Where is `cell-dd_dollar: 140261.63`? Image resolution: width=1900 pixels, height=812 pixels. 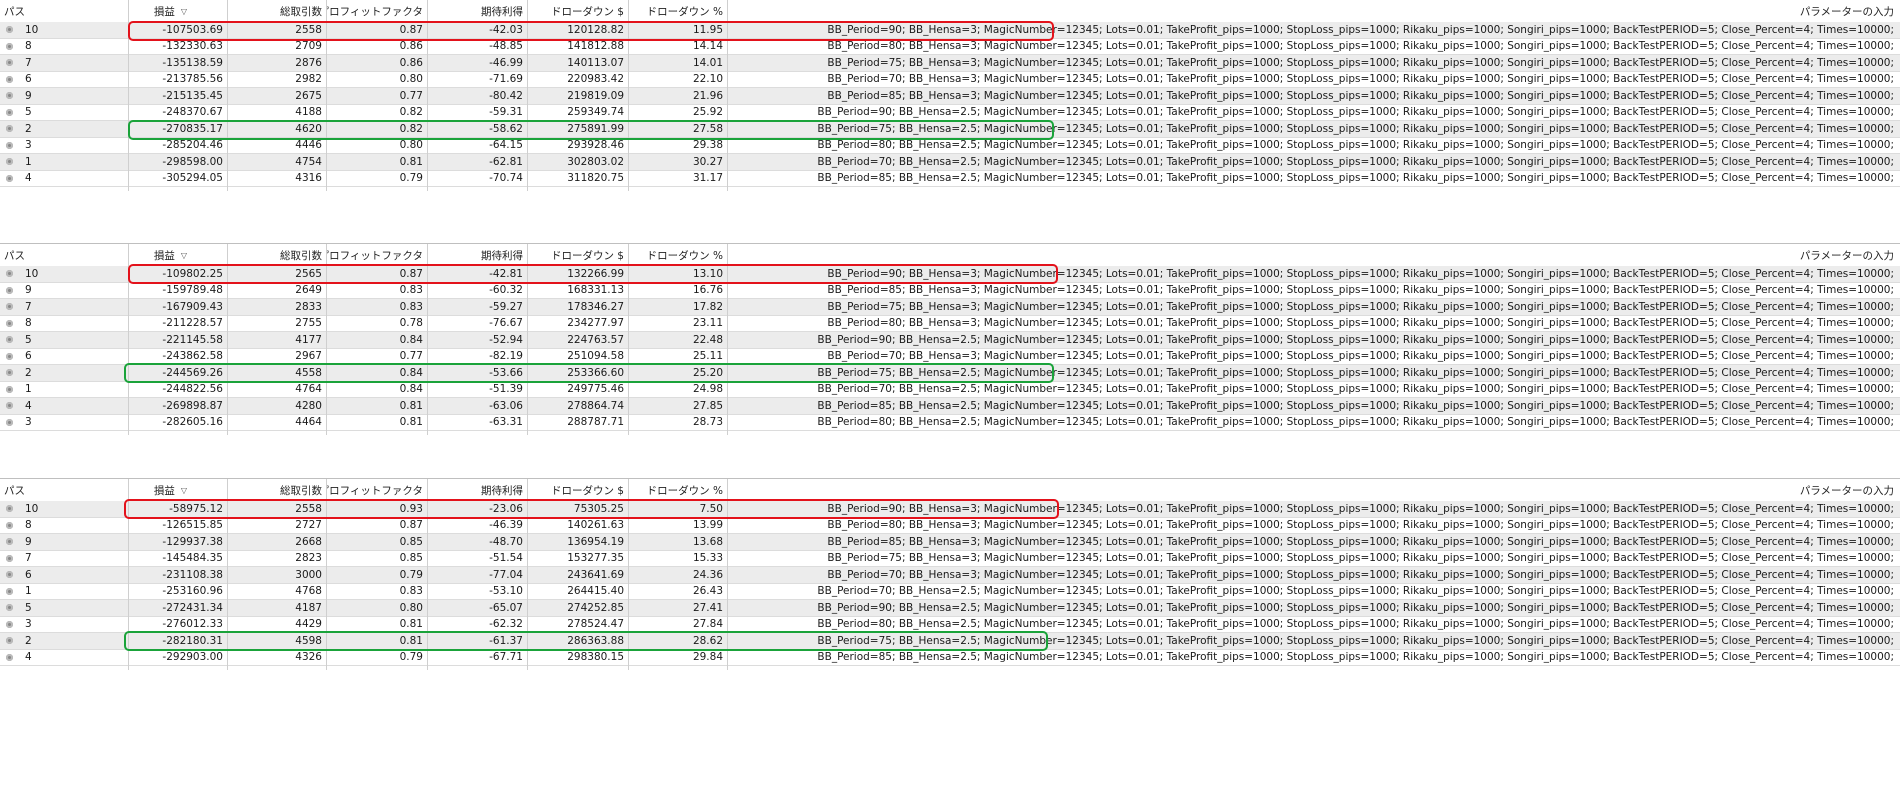 cell-dd_dollar: 140261.63 is located at coordinates (577, 526).